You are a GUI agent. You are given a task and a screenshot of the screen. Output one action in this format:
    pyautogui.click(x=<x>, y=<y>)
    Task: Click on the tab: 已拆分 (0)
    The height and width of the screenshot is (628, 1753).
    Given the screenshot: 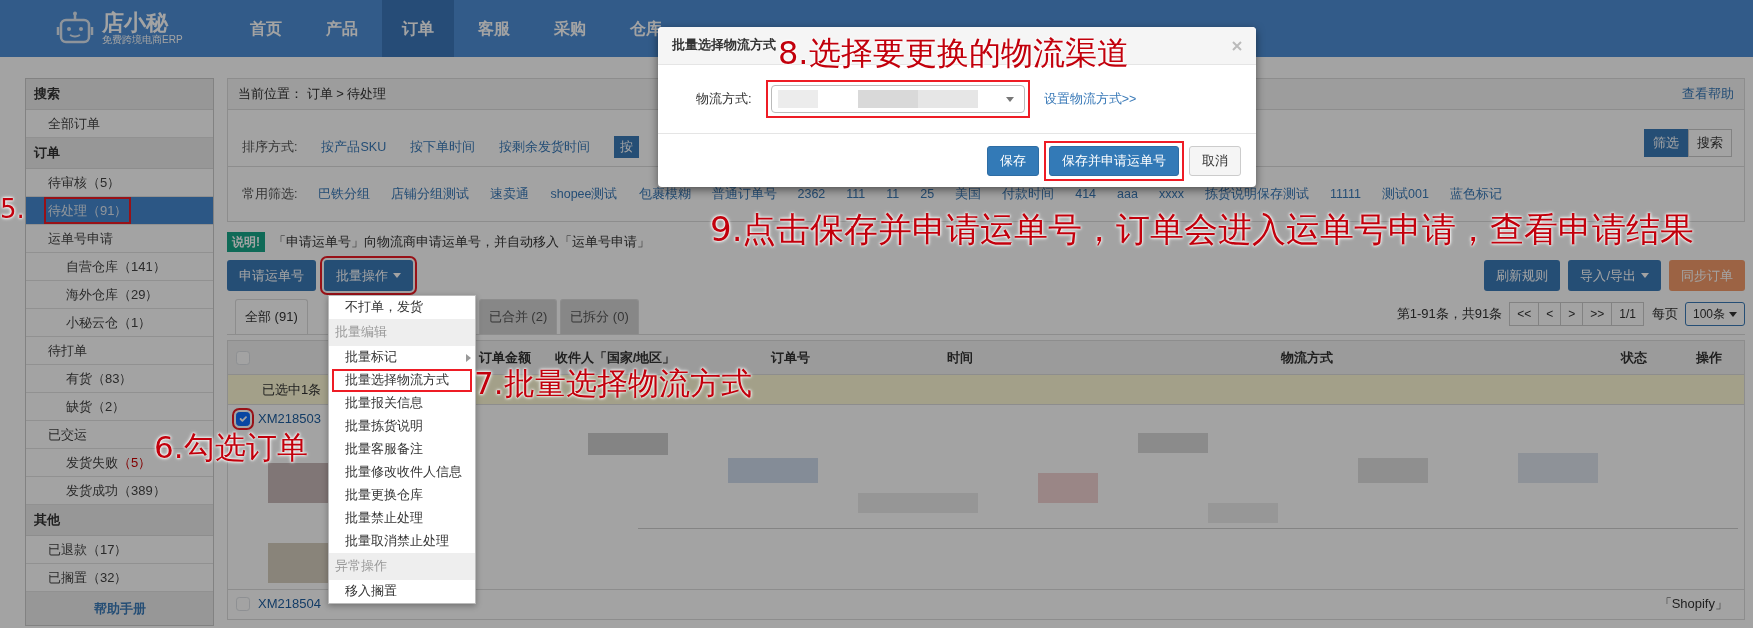 What is the action you would take?
    pyautogui.click(x=599, y=316)
    